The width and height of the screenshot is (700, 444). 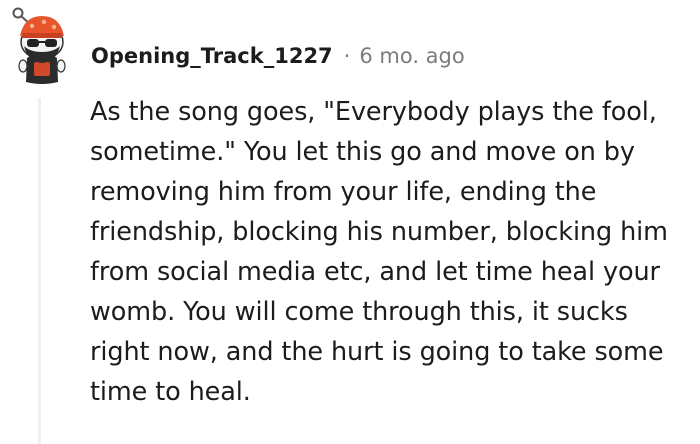 I want to click on thread-collapse-line, so click(x=39, y=271).